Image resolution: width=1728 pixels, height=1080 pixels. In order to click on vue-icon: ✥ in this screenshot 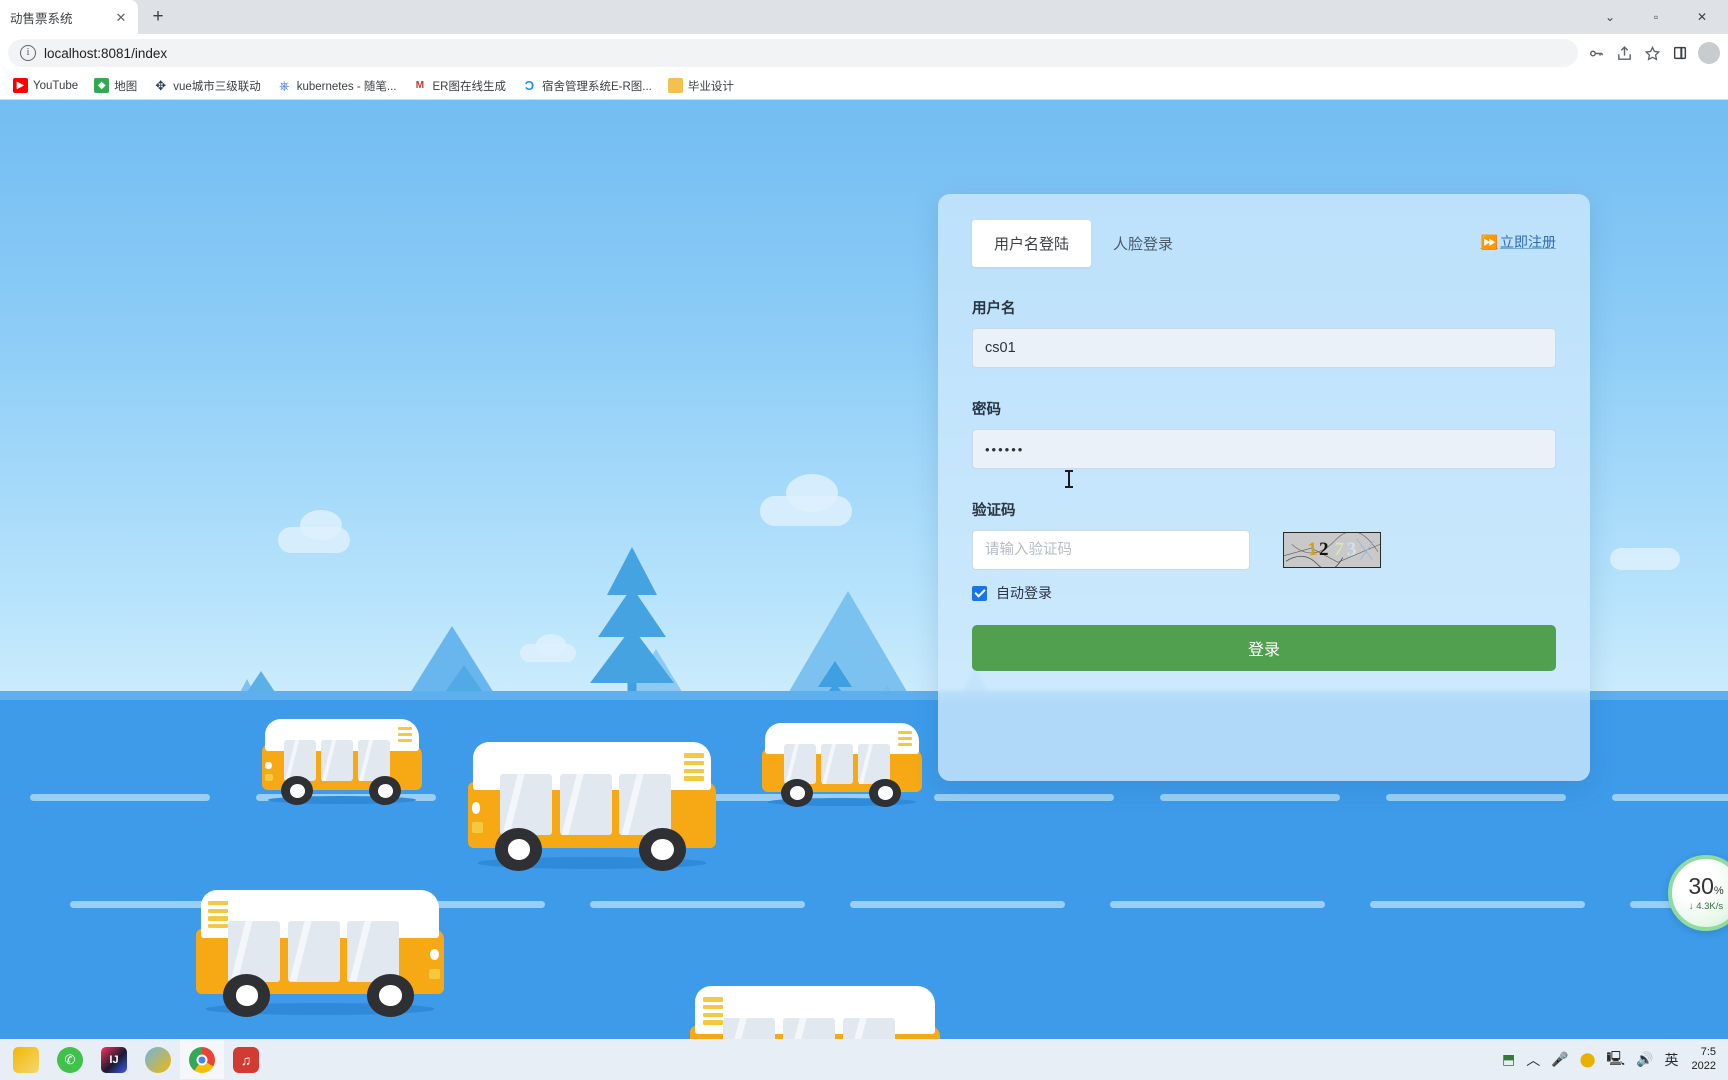, I will do `click(161, 85)`.